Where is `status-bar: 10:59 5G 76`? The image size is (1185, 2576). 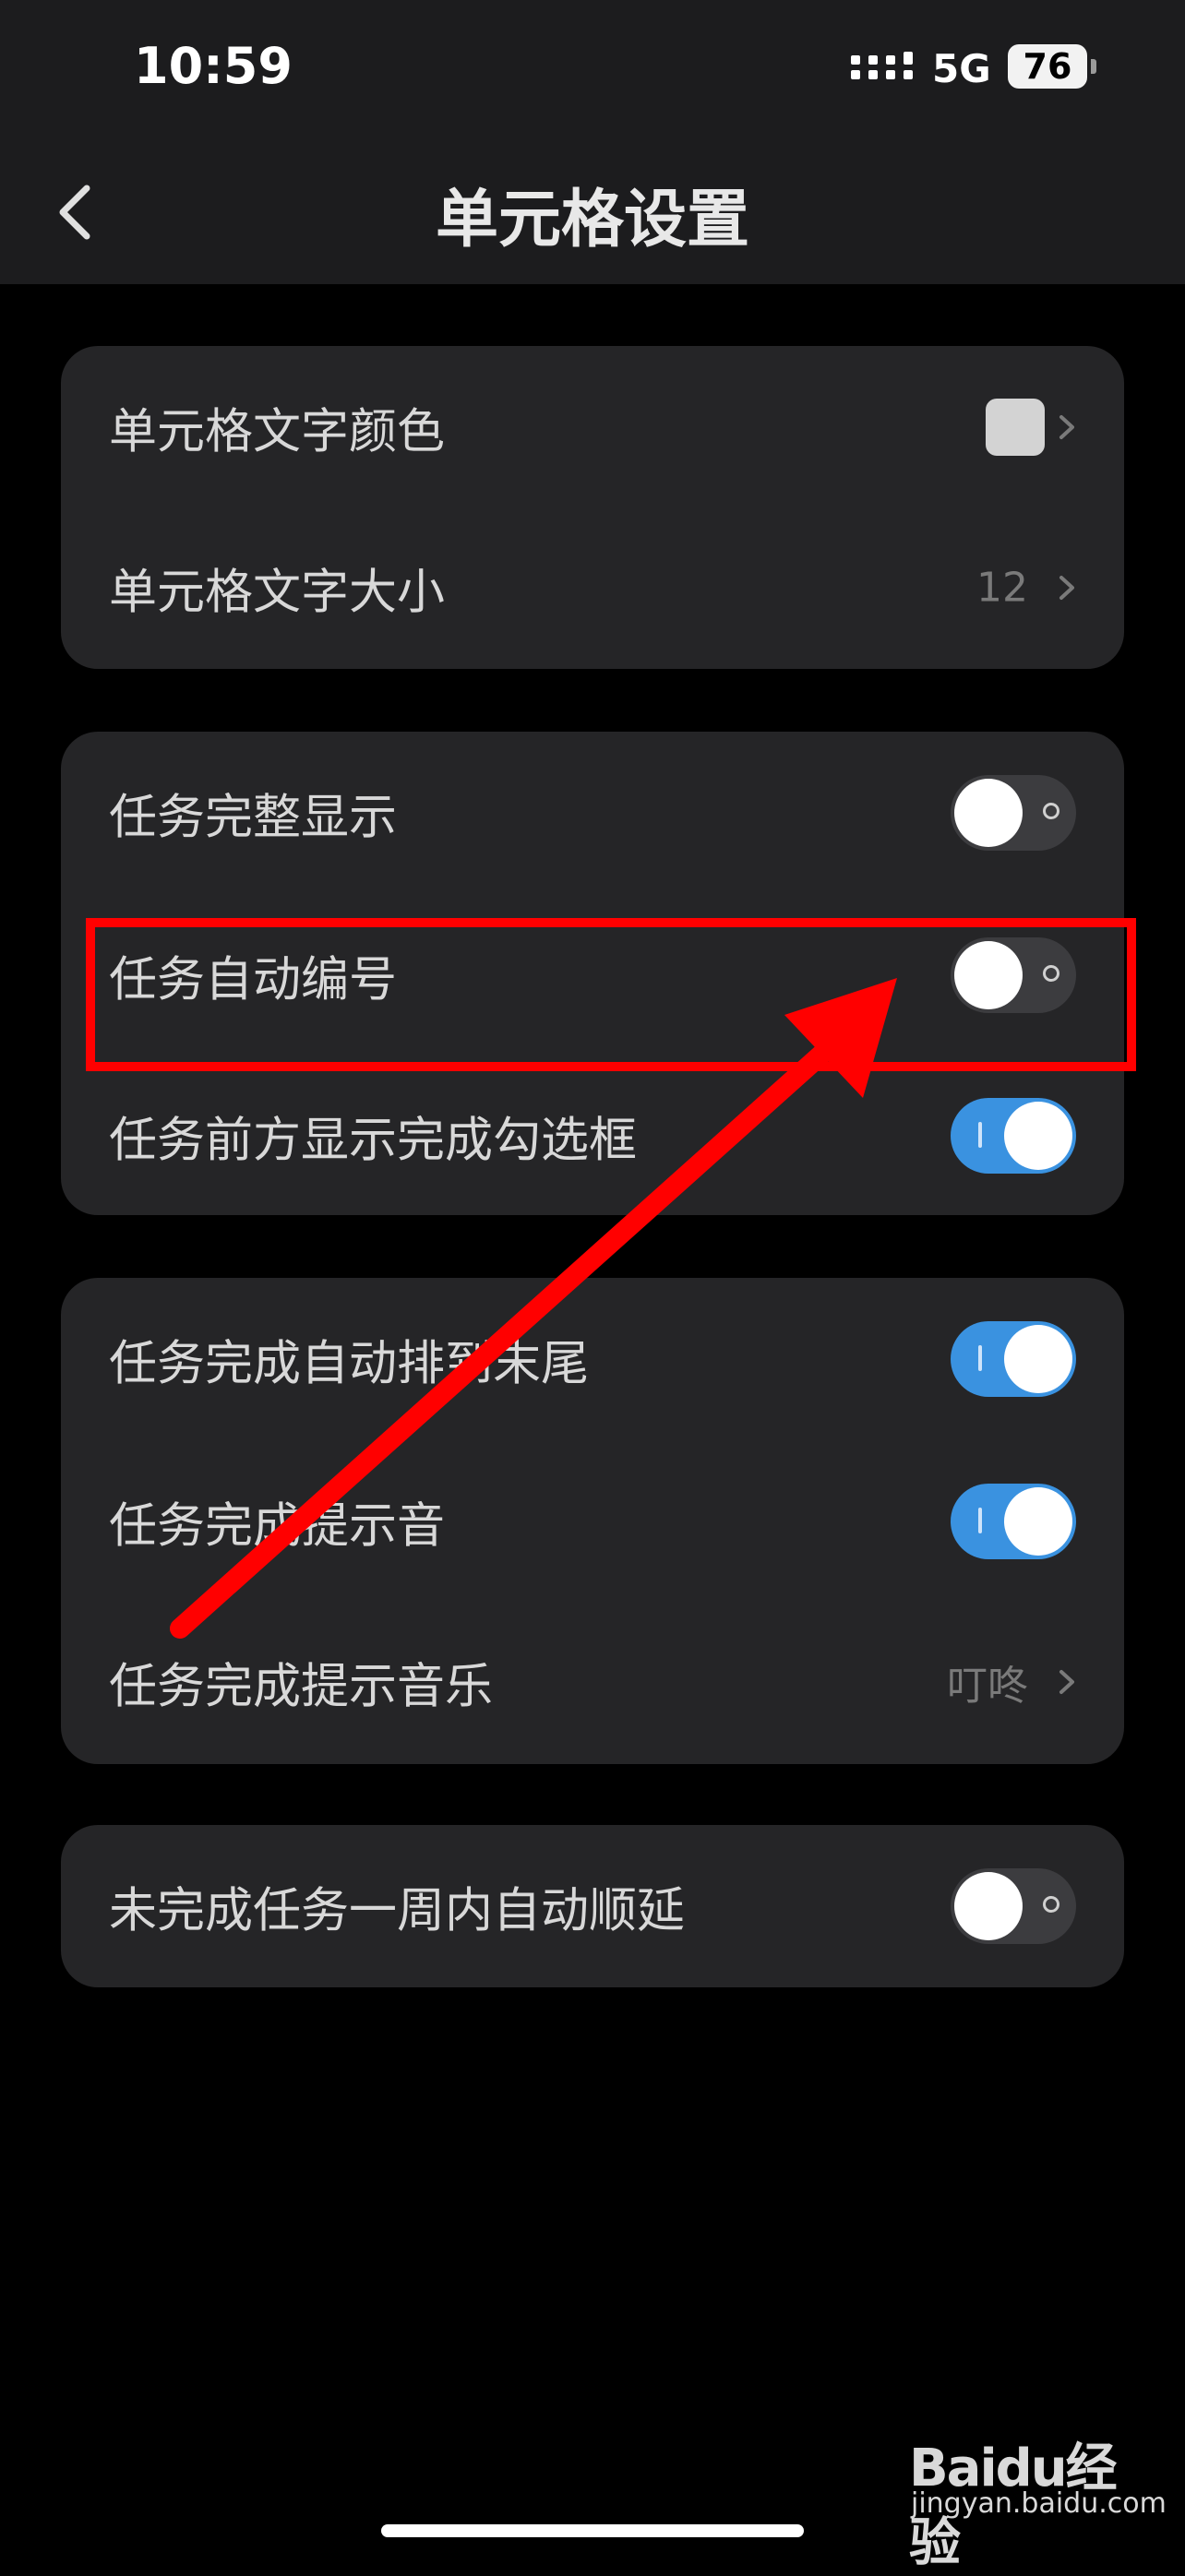
status-bar: 10:59 5G 76 is located at coordinates (592, 69).